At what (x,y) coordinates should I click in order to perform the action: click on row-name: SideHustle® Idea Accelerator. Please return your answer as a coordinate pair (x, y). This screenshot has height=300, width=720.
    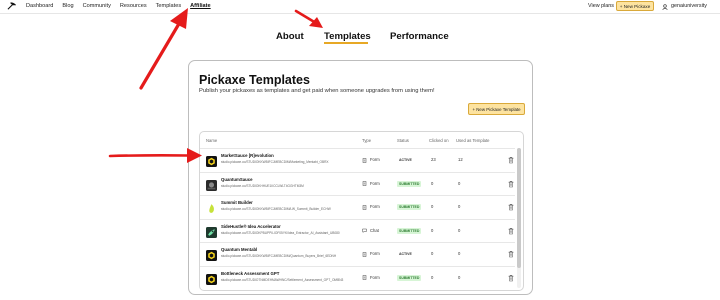
    Looking at the image, I should click on (251, 227).